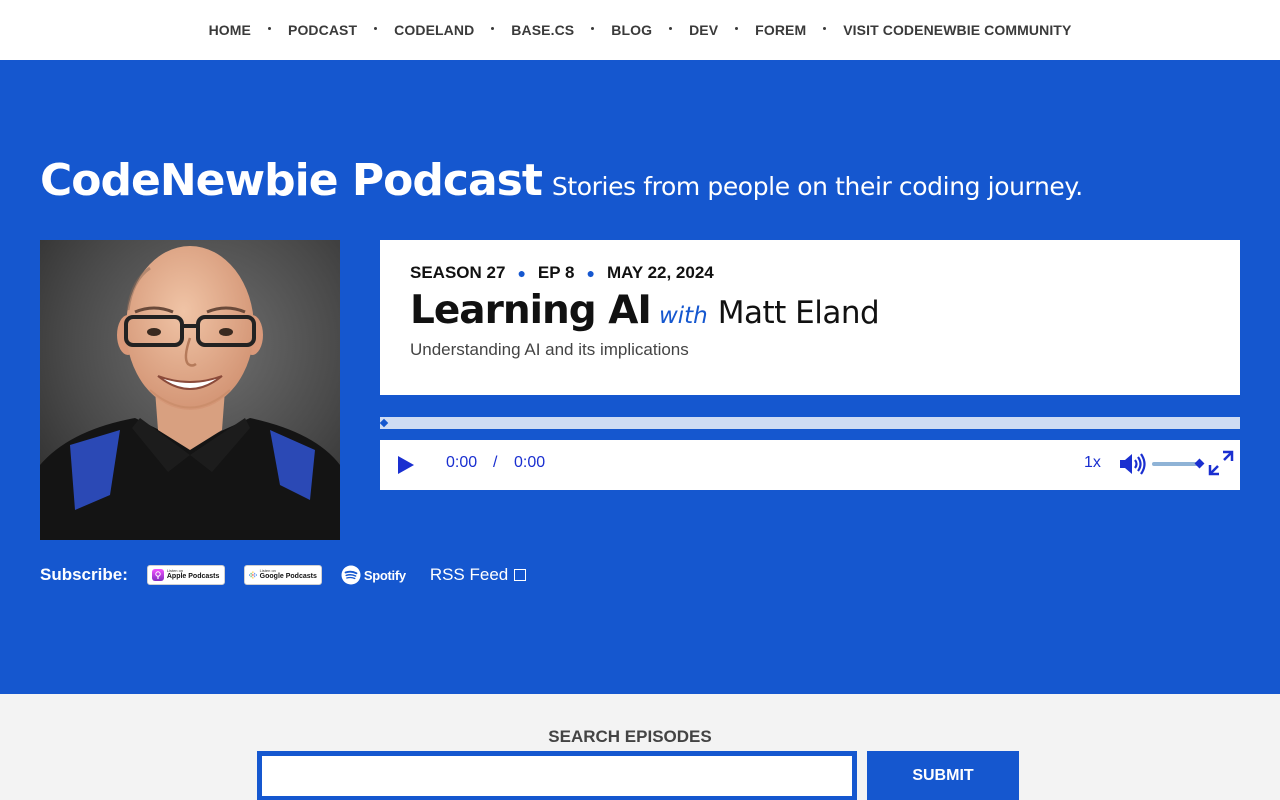 The width and height of the screenshot is (1280, 800). What do you see at coordinates (660, 272) in the screenshot?
I see `episode-date: MAY 22, 2024` at bounding box center [660, 272].